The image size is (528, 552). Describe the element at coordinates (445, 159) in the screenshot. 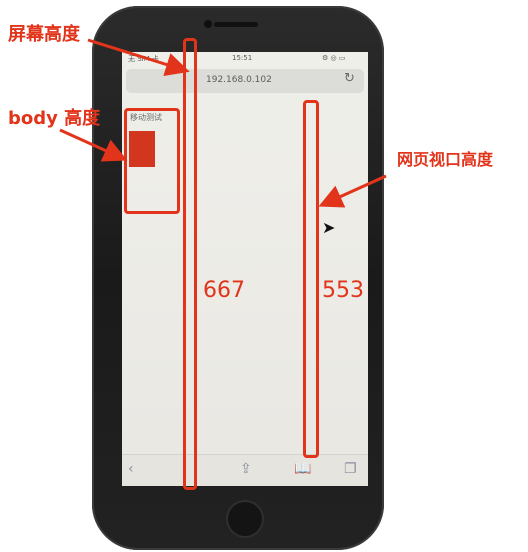

I see `viewport-height-label: 网页视口高度` at that location.